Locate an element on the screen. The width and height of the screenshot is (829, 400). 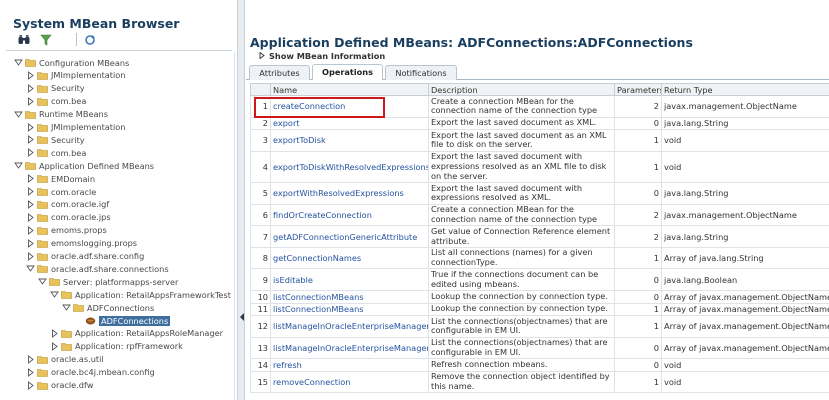
operation-name-link: refresh is located at coordinates (287, 365).